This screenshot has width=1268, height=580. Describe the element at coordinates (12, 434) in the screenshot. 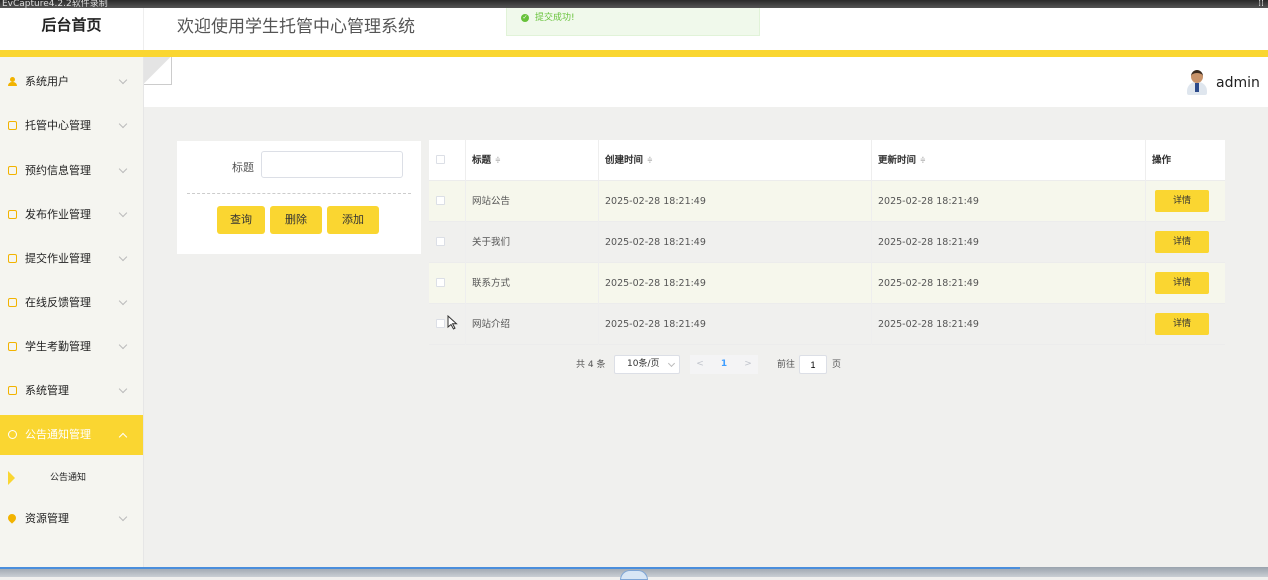

I see `info-icon` at that location.